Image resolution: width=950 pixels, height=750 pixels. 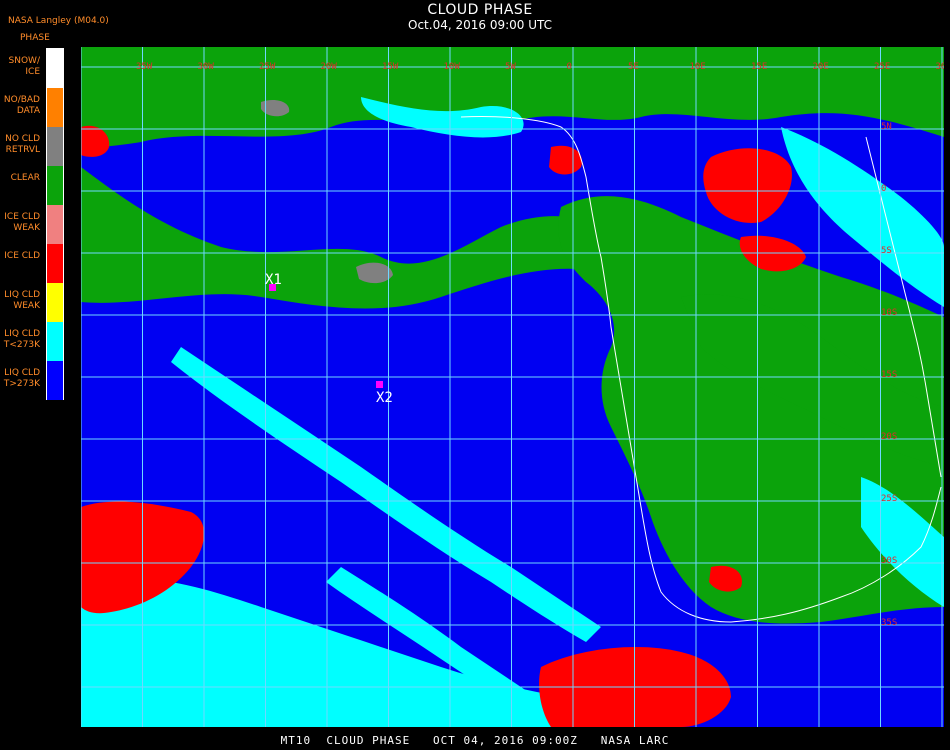 What do you see at coordinates (480, 10) in the screenshot?
I see `map-title: CLOUD PHASE` at bounding box center [480, 10].